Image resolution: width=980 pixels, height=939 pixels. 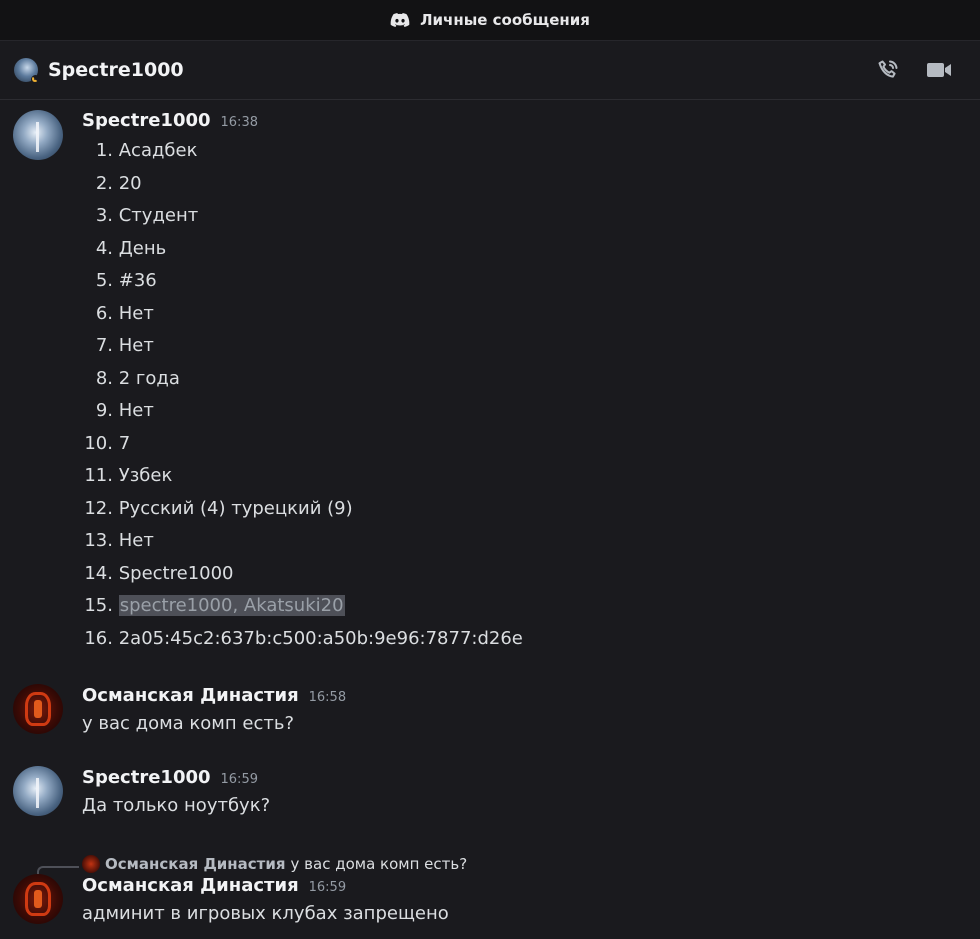 I want to click on reply-author: Османская Династия, so click(x=195, y=864).